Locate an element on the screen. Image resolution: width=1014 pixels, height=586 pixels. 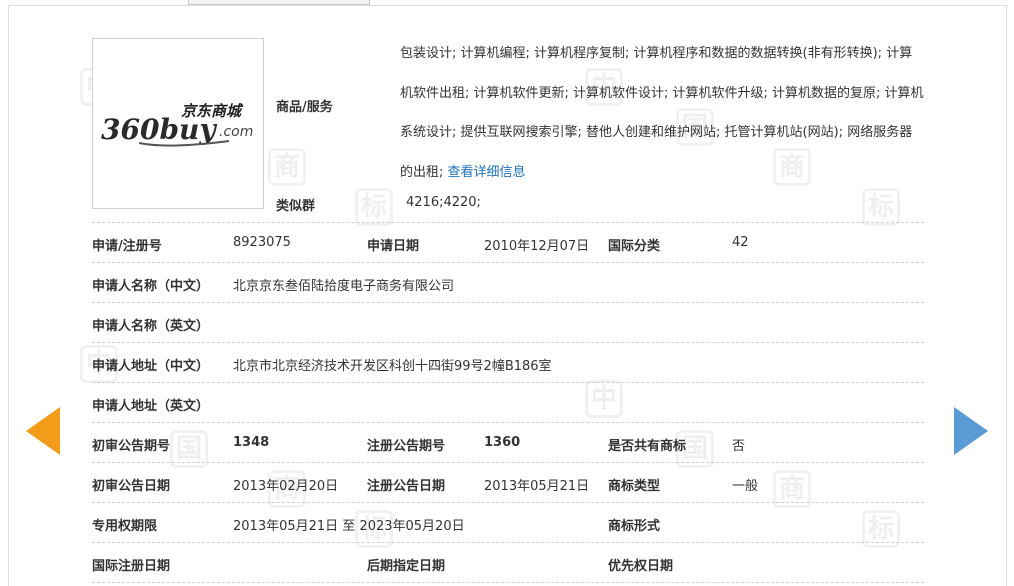
later-designation-label: 后期指定日期 is located at coordinates (406, 566).